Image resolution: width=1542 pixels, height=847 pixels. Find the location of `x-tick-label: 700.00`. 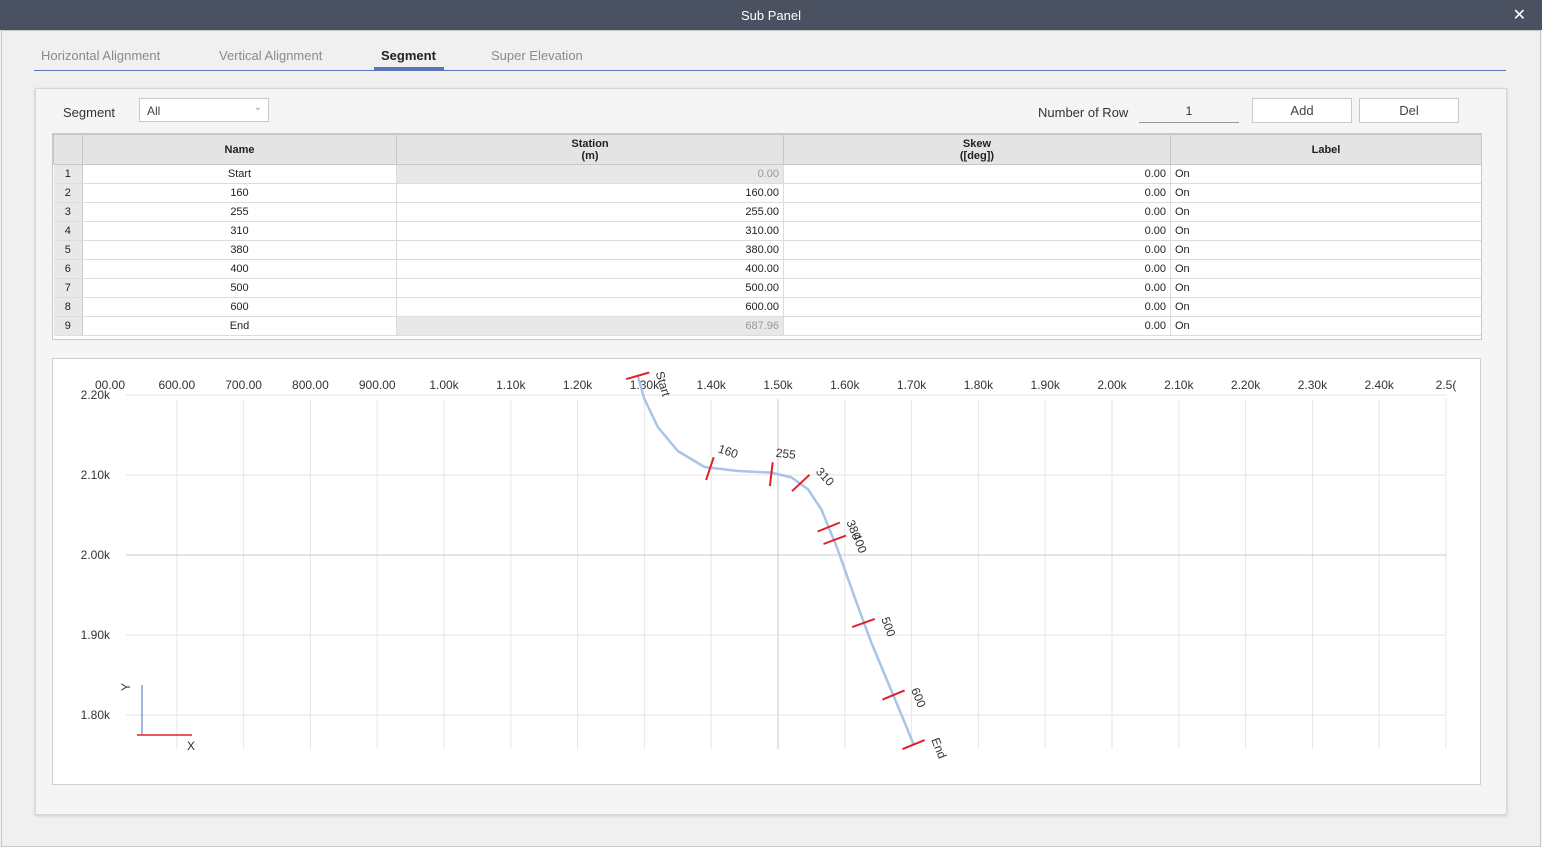

x-tick-label: 700.00 is located at coordinates (243, 385).